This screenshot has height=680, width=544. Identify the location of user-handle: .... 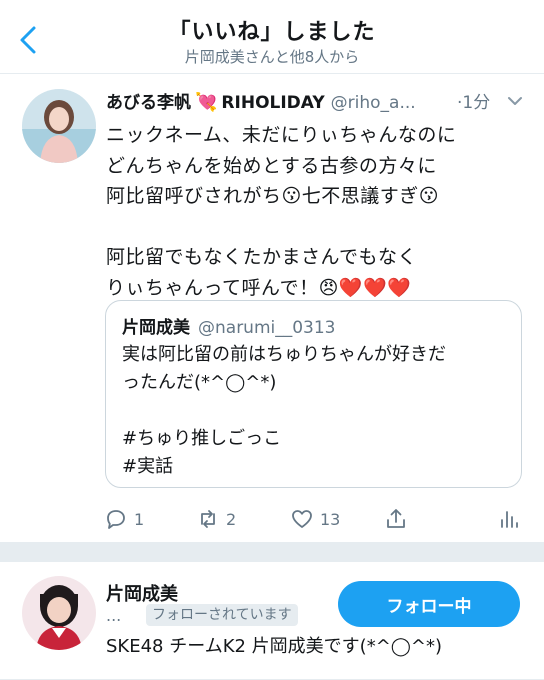
(114, 615).